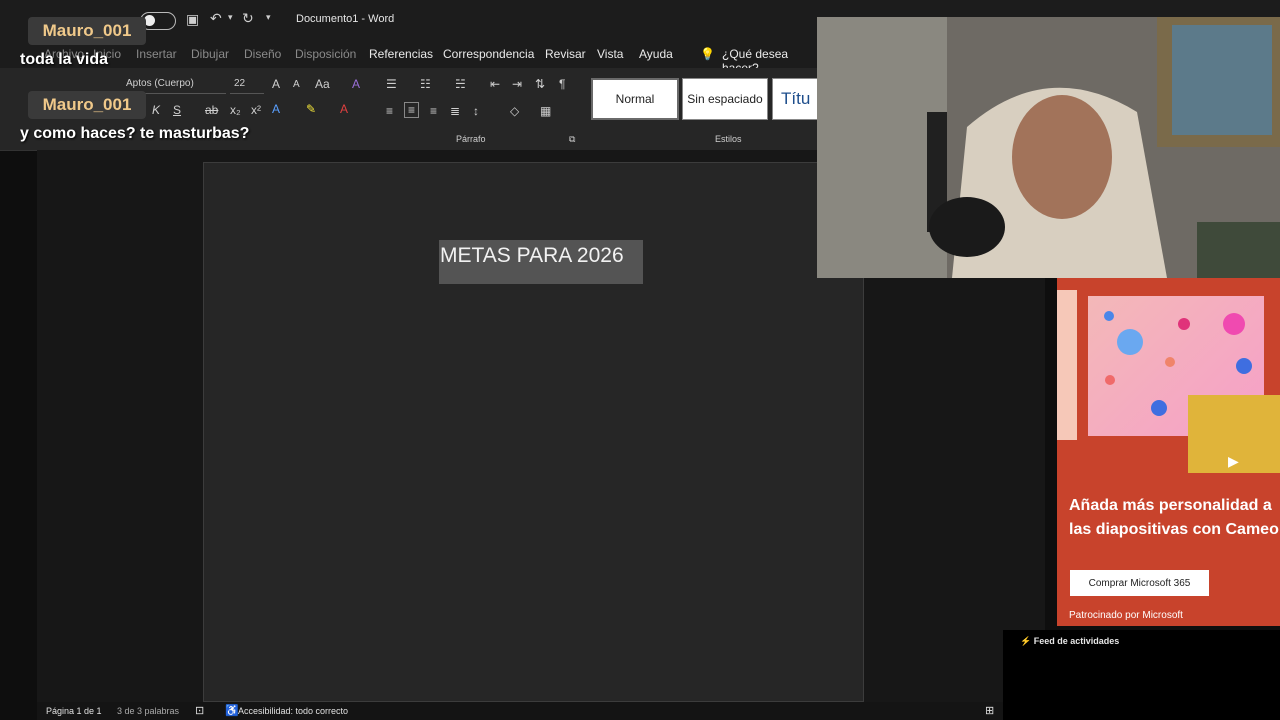 The width and height of the screenshot is (1280, 720). I want to click on borders-icon: ▦, so click(545, 111).